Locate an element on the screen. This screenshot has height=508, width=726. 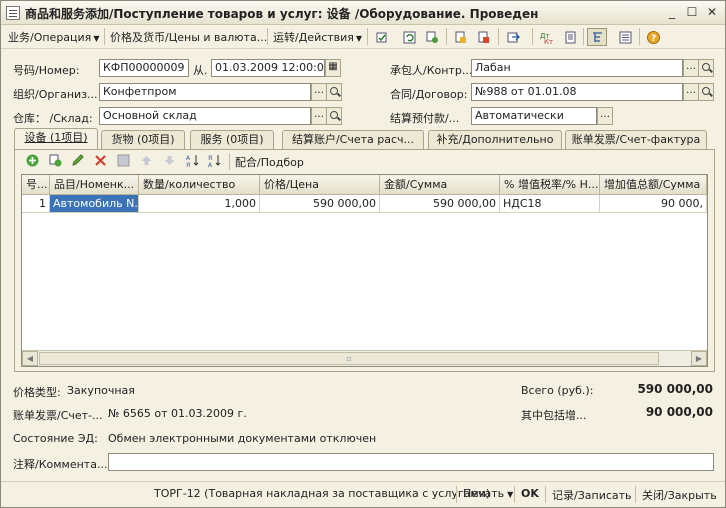
document-add-icon is located at coordinates (460, 37).